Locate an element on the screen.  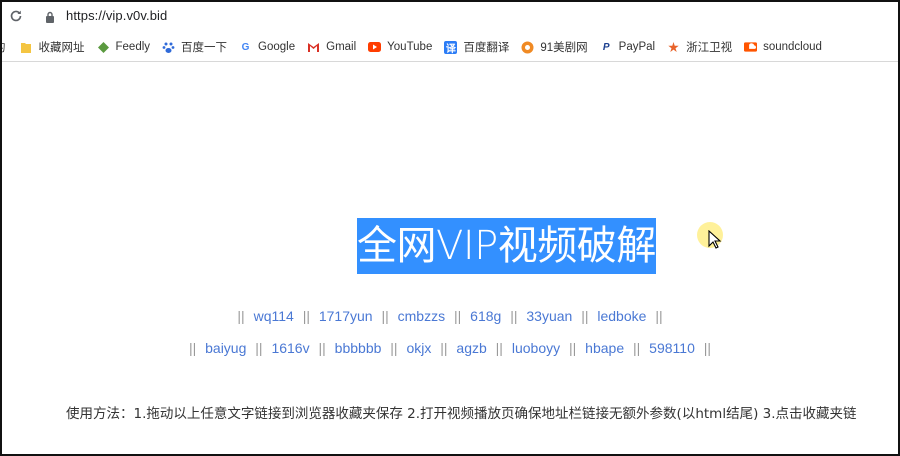
bookmark-label: 收藏网址 is located at coordinates (61, 48).